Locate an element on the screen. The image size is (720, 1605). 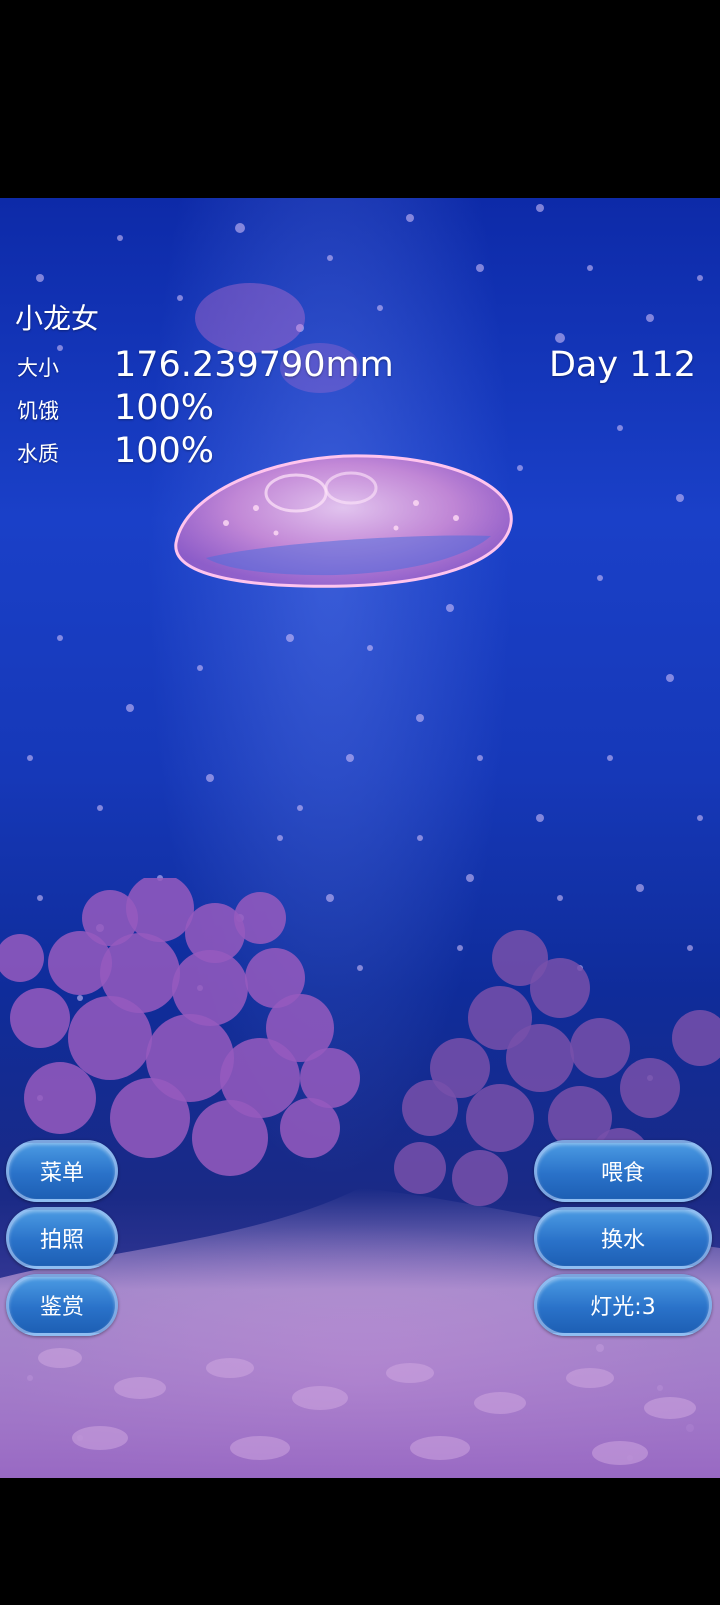
hunger-label: 饥饿 is located at coordinates (38, 411).